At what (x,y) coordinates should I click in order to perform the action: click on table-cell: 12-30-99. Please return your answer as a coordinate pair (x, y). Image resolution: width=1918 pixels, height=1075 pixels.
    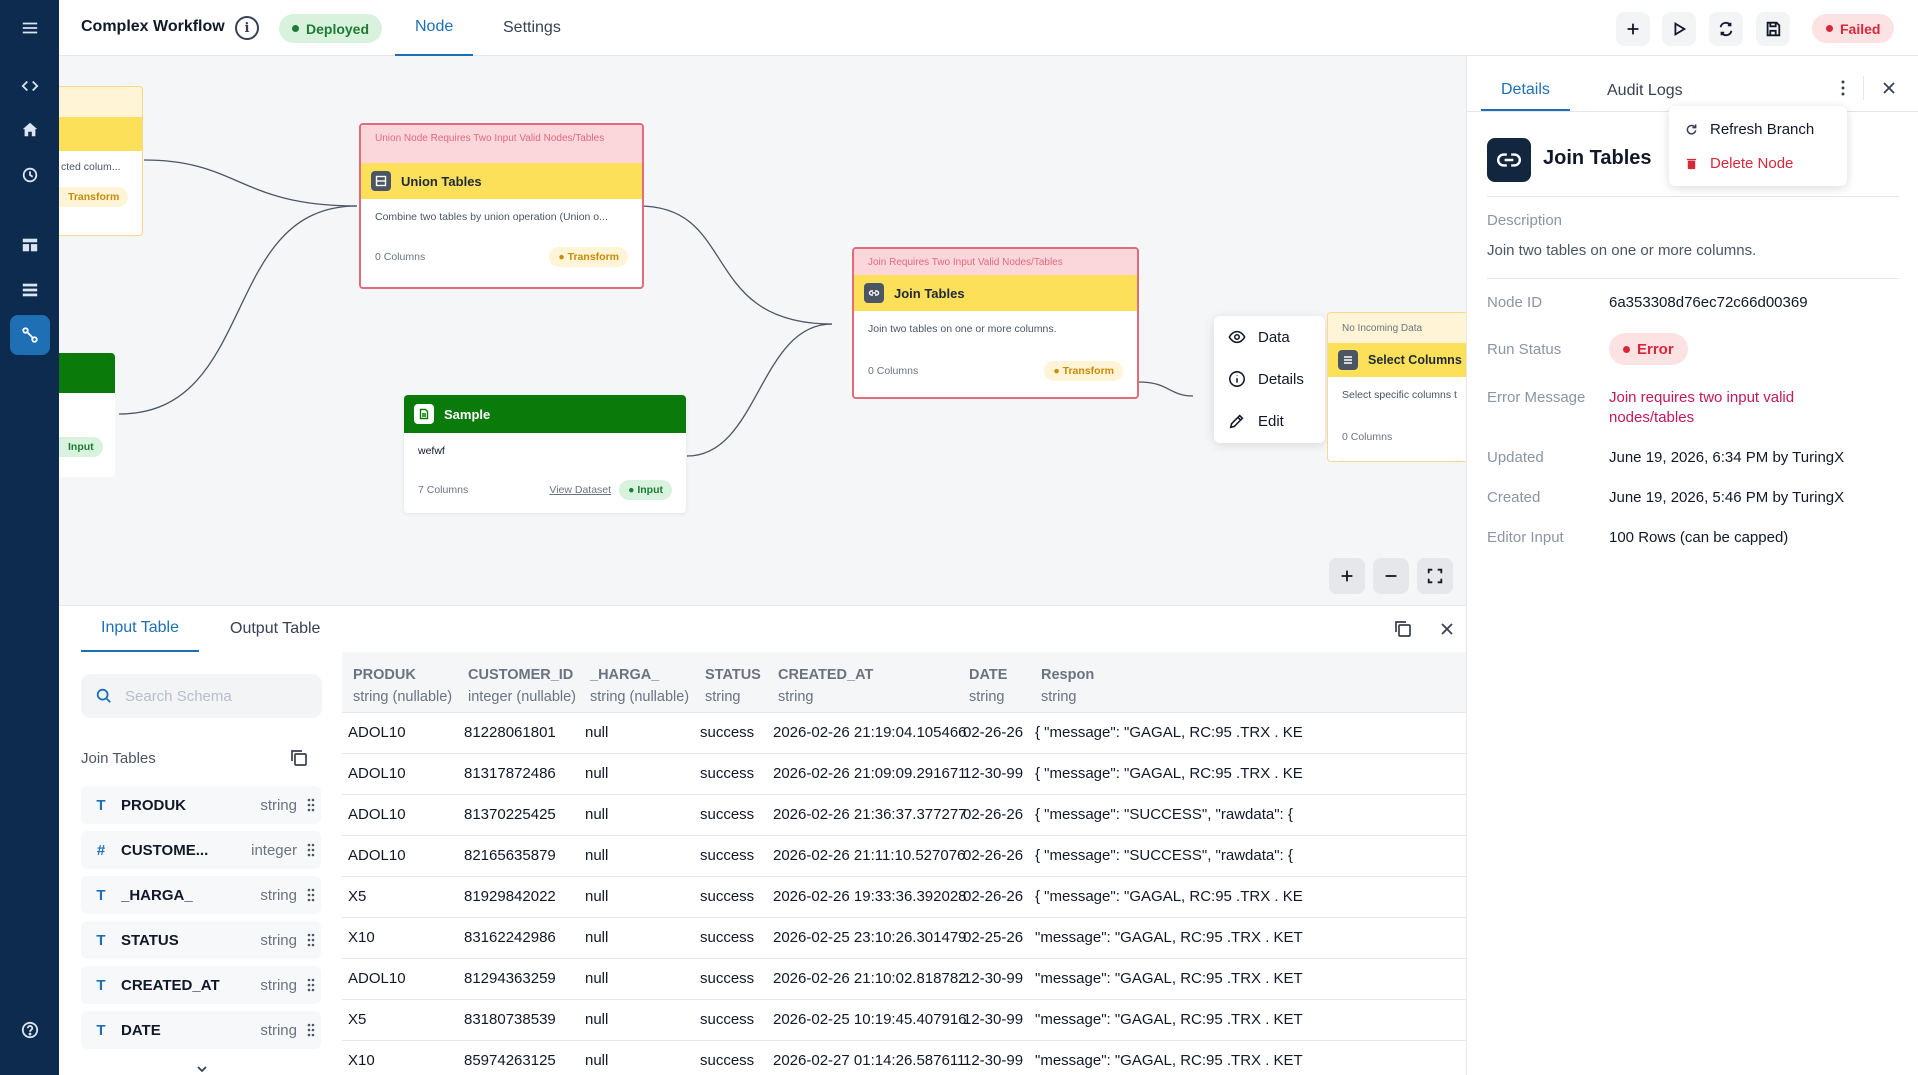
    Looking at the image, I should click on (993, 773).